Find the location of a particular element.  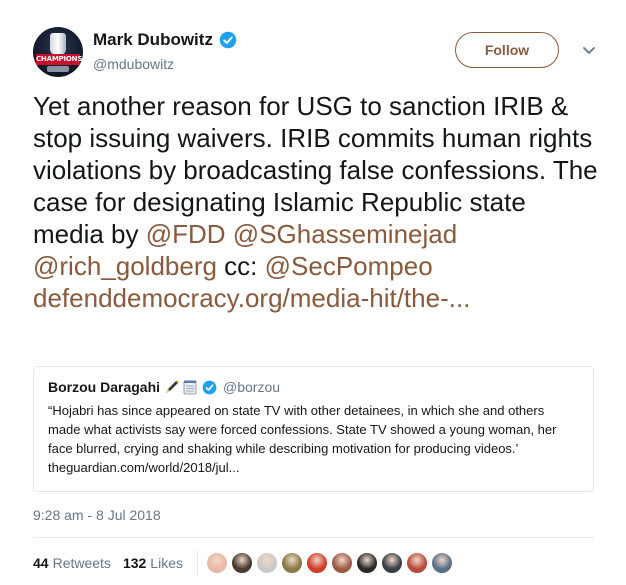

trophy-base is located at coordinates (58, 69).